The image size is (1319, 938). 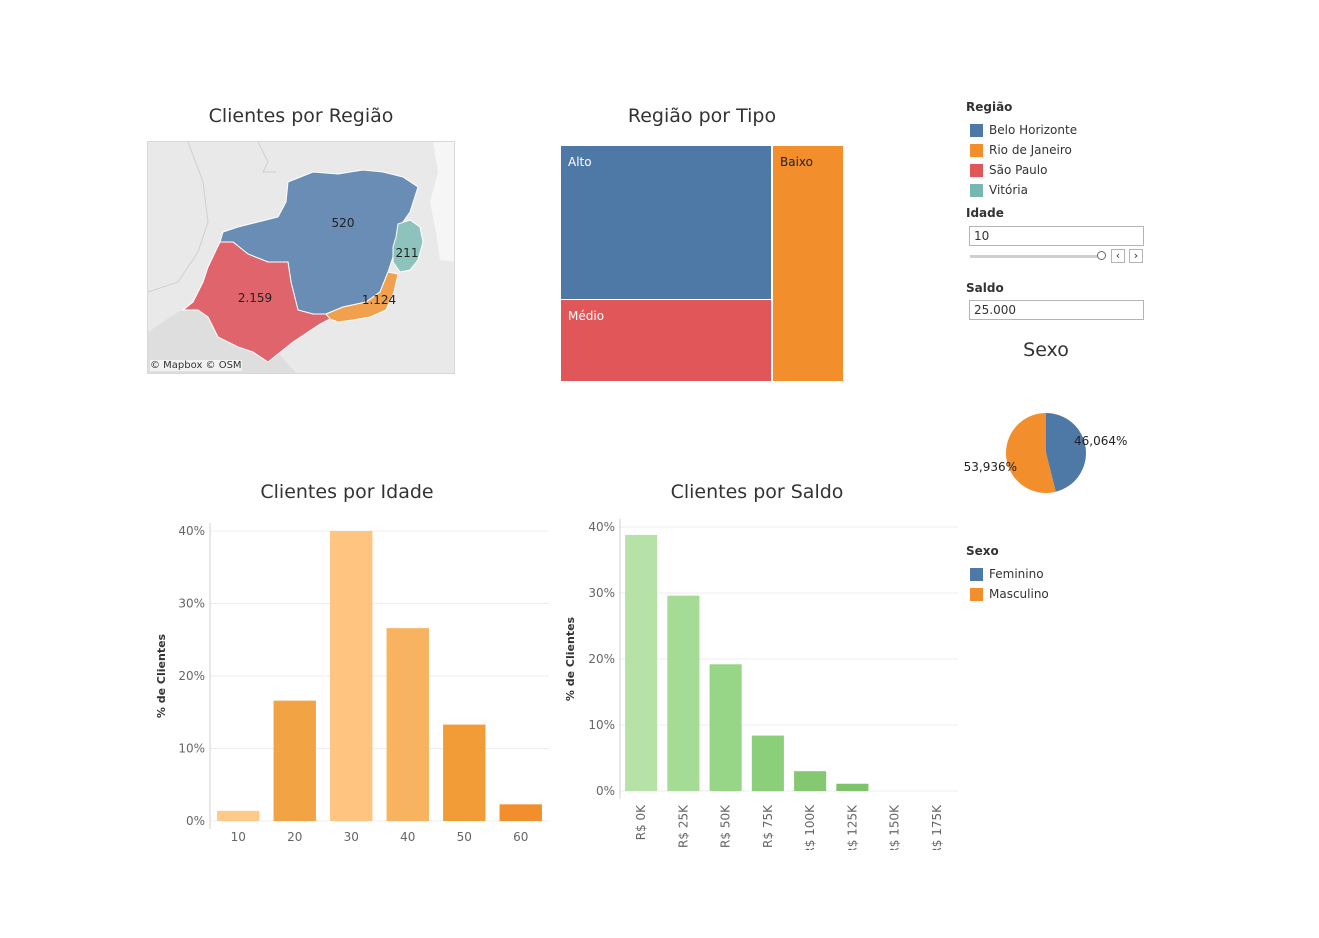 What do you see at coordinates (1033, 130) in the screenshot?
I see `legend-label: Belo Horizonte` at bounding box center [1033, 130].